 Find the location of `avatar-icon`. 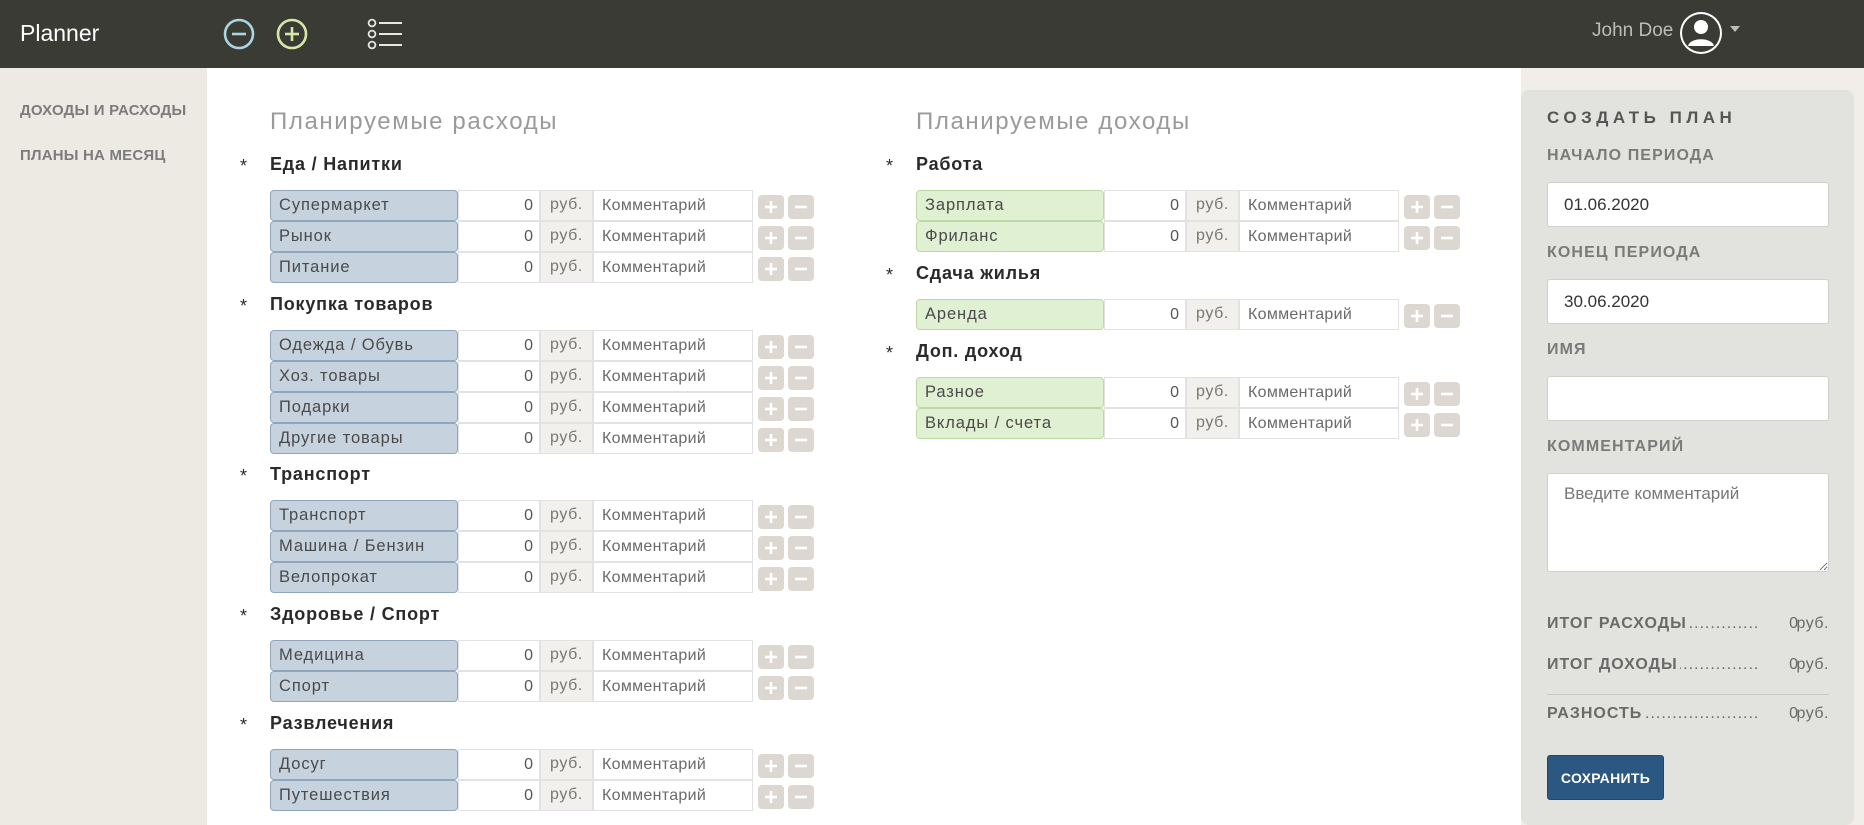

avatar-icon is located at coordinates (1701, 33).